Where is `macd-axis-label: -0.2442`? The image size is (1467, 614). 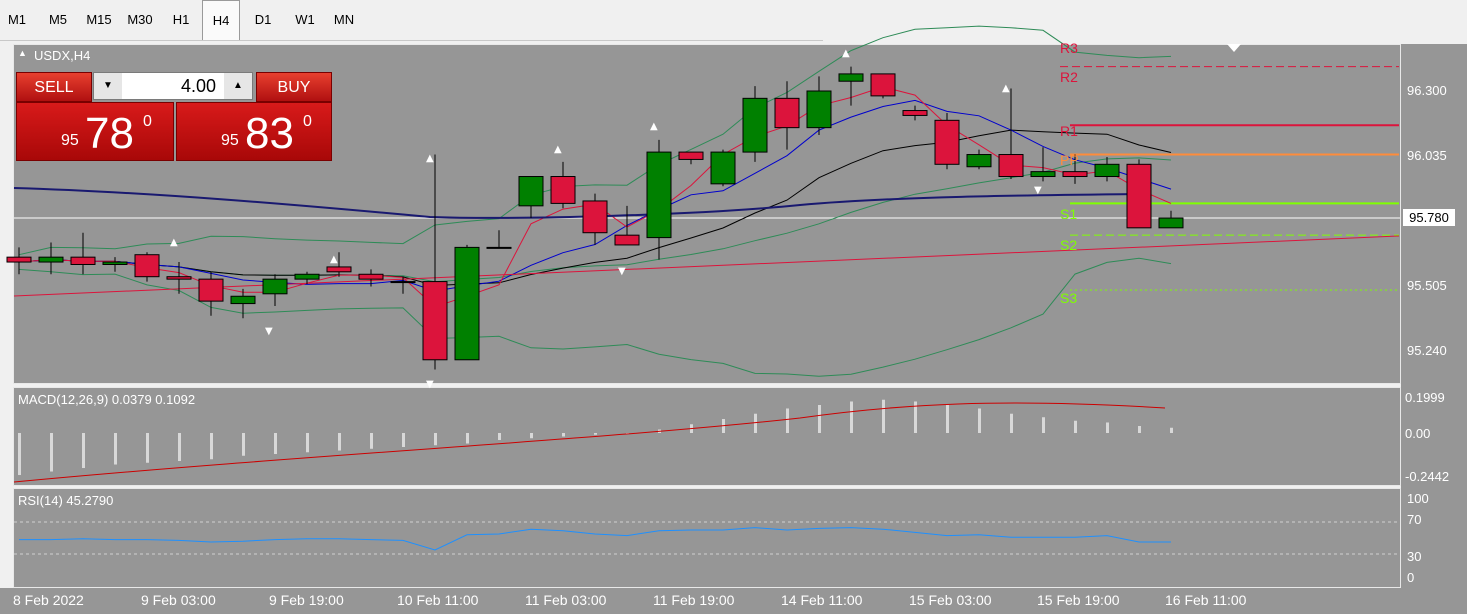 macd-axis-label: -0.2442 is located at coordinates (1427, 476).